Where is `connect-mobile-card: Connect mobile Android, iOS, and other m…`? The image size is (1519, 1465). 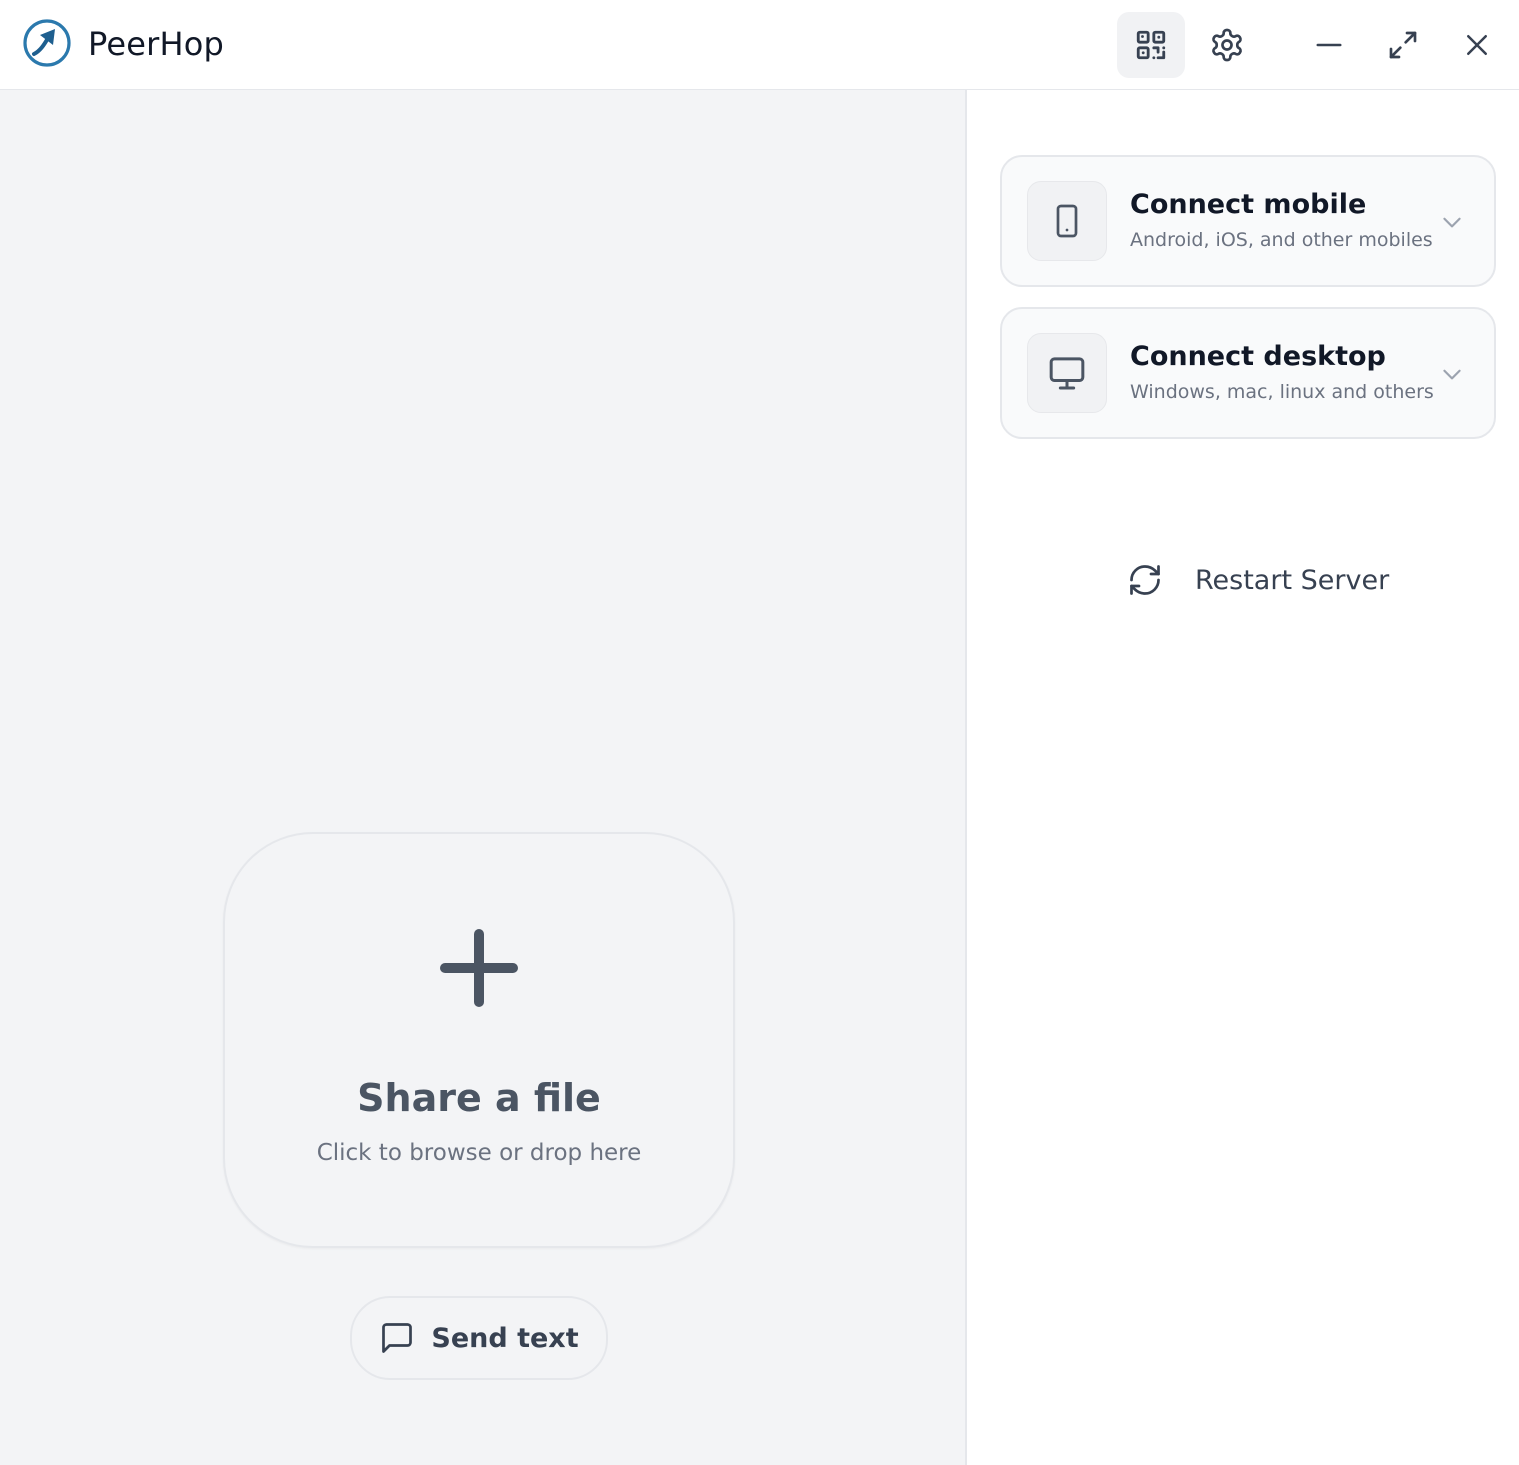
connect-mobile-card: Connect mobile Android, iOS, and other m… is located at coordinates (1248, 221).